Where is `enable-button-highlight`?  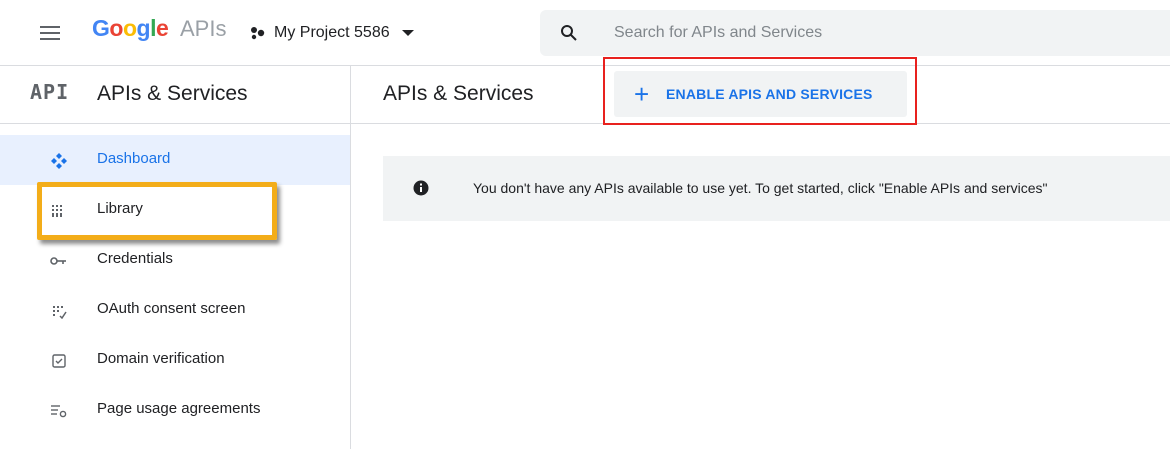
enable-button-highlight is located at coordinates (760, 91).